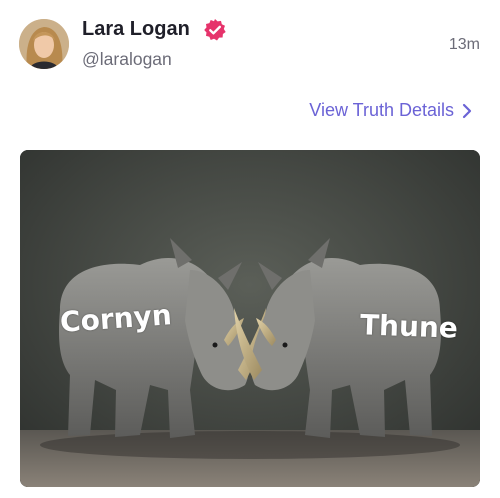 The height and width of the screenshot is (498, 500). I want to click on avatar, so click(44, 44).